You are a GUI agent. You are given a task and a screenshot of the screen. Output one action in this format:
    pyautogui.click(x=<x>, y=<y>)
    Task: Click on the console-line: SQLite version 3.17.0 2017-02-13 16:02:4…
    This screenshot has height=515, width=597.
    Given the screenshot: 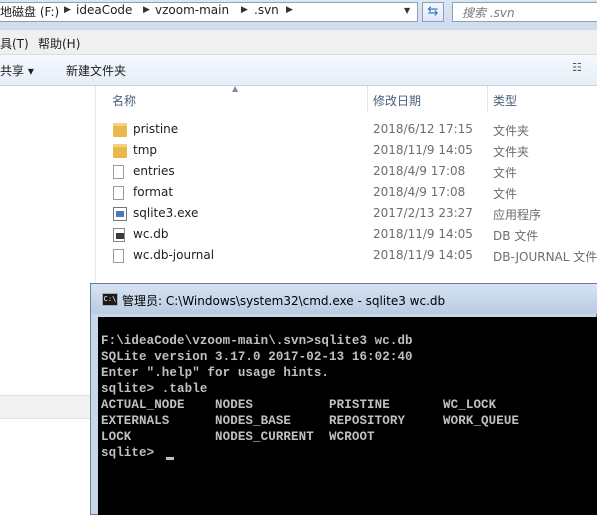 What is the action you would take?
    pyautogui.click(x=257, y=357)
    